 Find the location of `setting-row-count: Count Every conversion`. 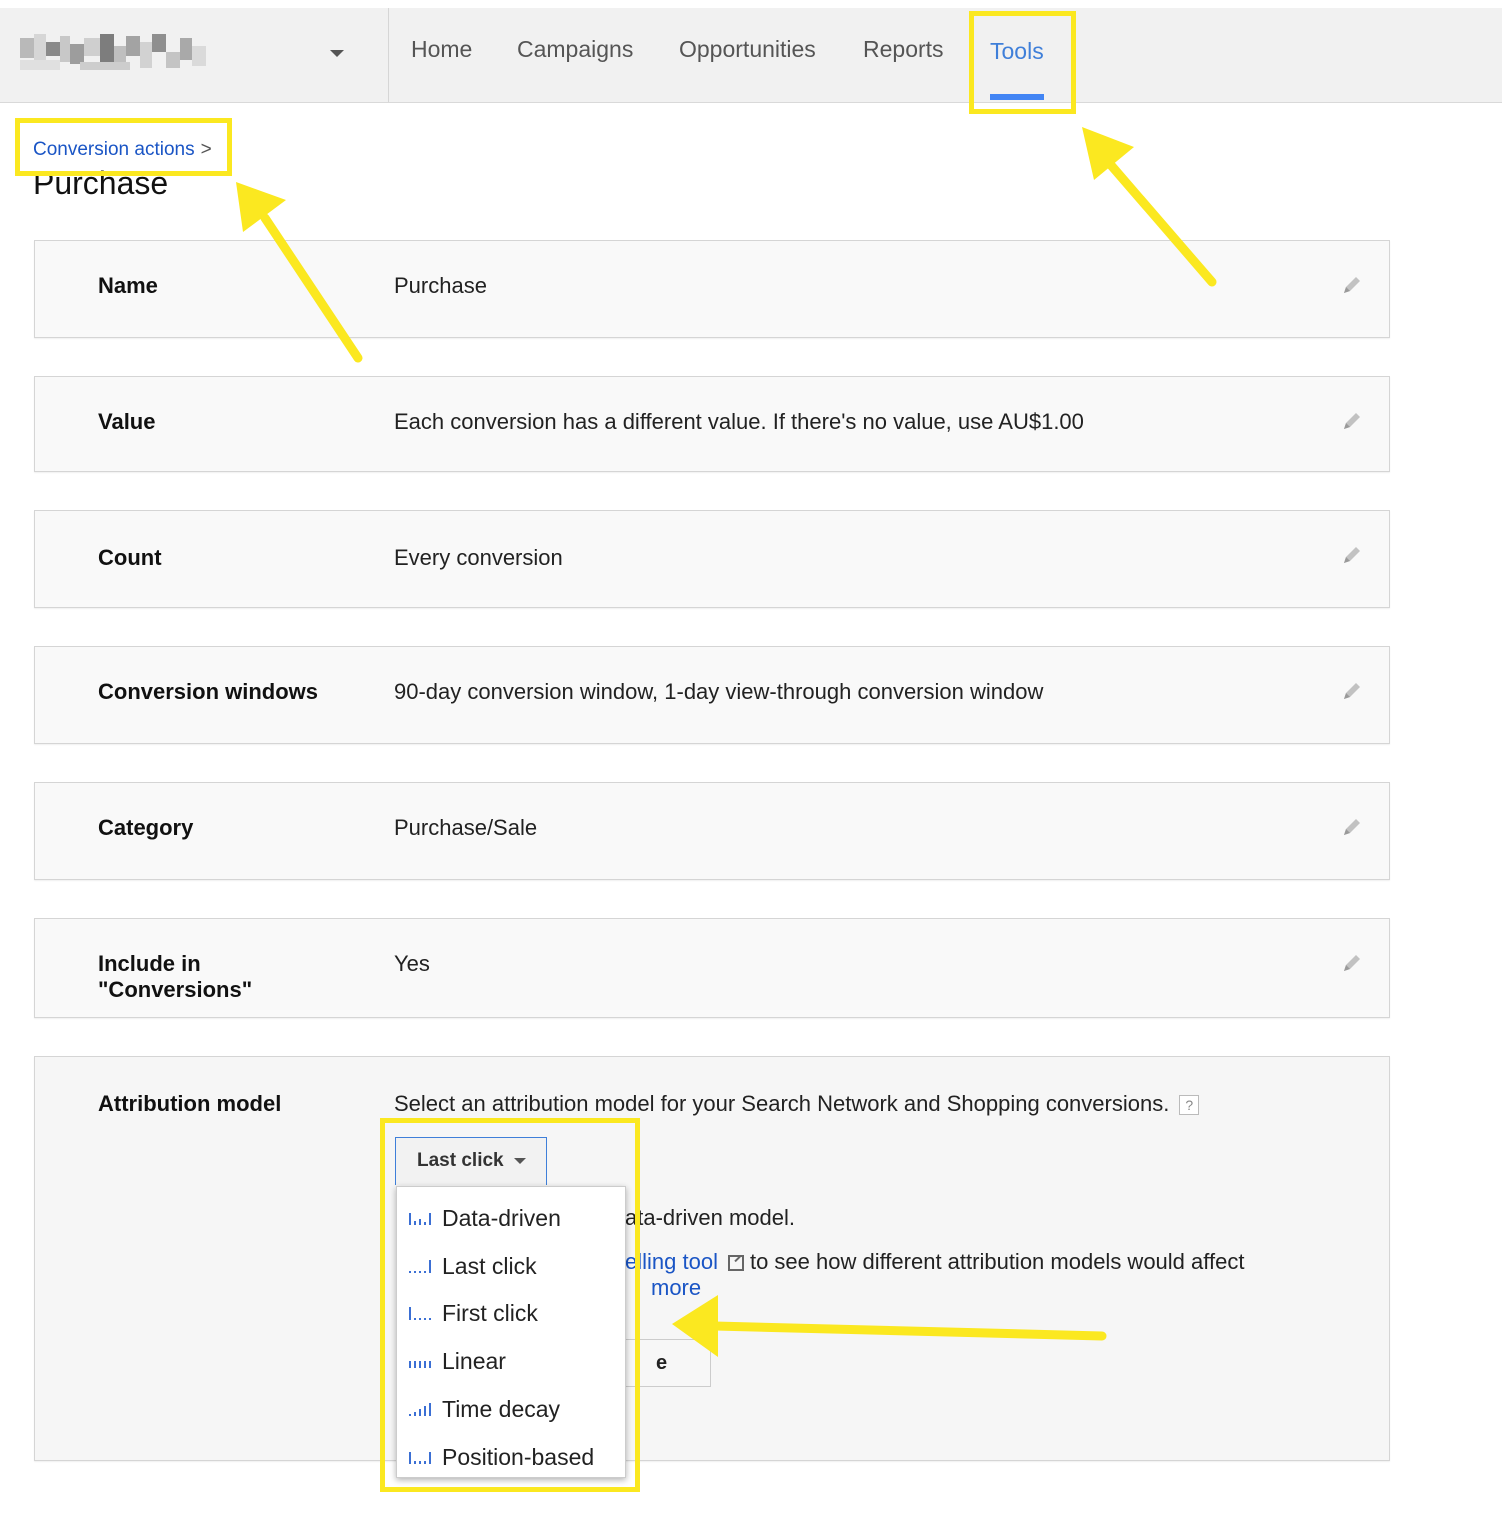

setting-row-count: Count Every conversion is located at coordinates (712, 559).